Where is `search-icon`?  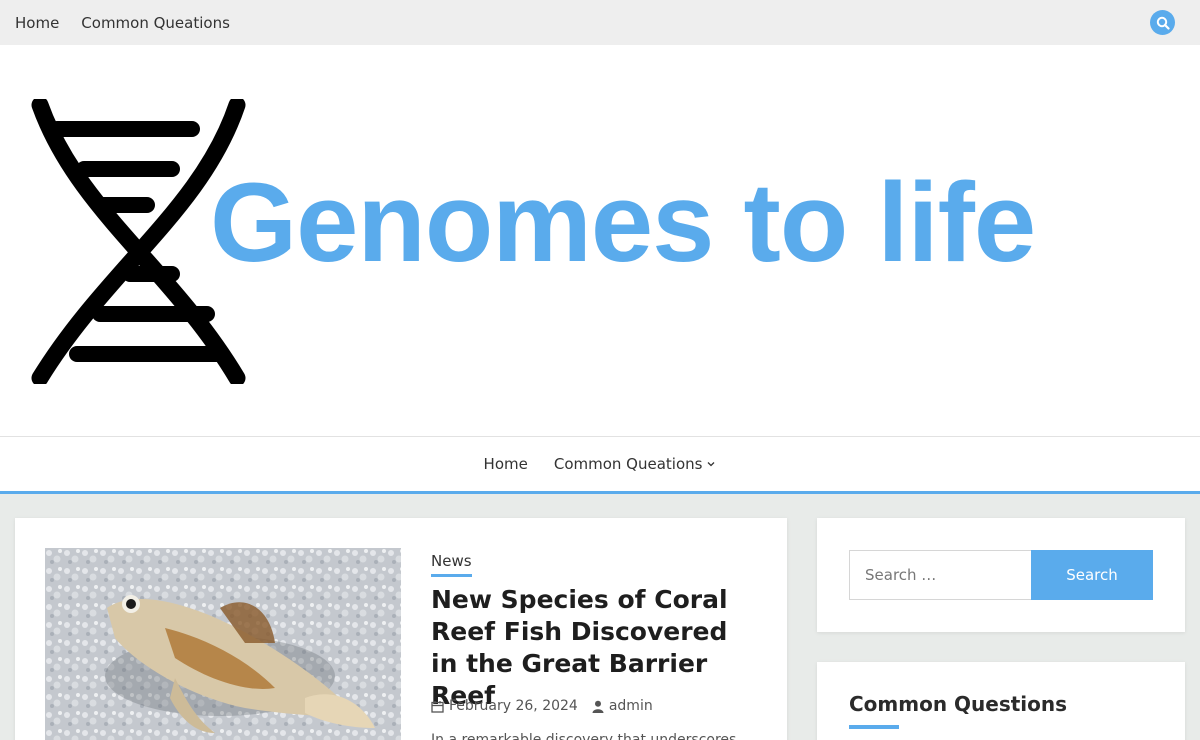 search-icon is located at coordinates (1163, 23).